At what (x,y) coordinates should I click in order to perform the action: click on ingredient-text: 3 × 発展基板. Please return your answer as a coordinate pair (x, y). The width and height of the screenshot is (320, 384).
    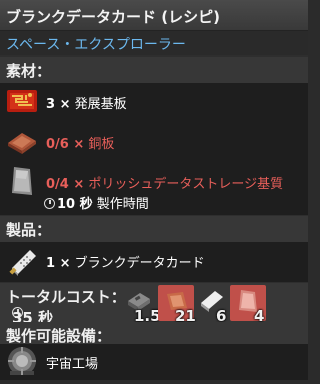
    Looking at the image, I should click on (86, 102).